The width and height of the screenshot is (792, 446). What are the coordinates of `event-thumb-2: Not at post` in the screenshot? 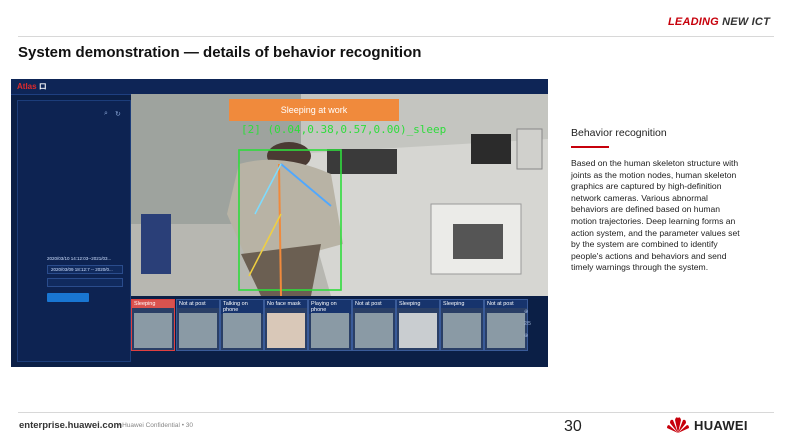 It's located at (198, 325).